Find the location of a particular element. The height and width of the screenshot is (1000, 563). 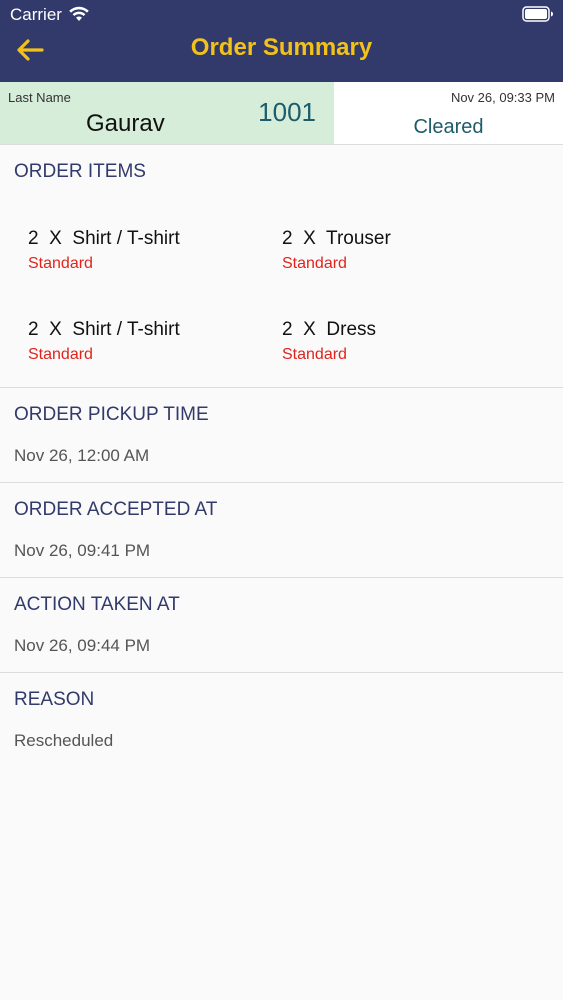

order-status: Cleared is located at coordinates (448, 127).